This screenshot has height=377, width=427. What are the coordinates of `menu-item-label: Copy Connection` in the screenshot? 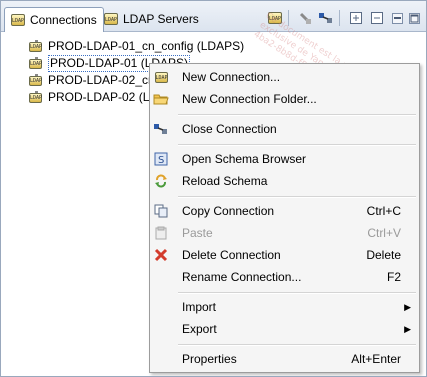 It's located at (228, 211).